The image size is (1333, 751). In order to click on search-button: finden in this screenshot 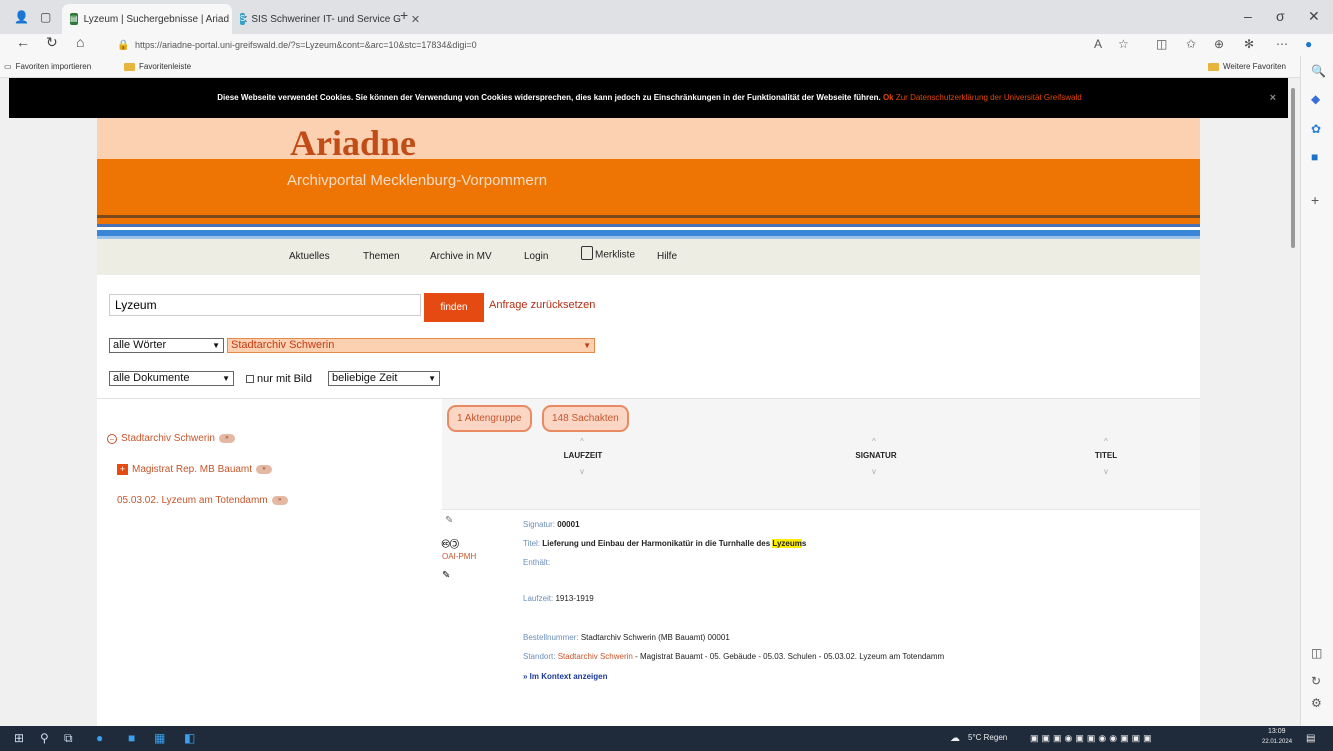, I will do `click(454, 307)`.